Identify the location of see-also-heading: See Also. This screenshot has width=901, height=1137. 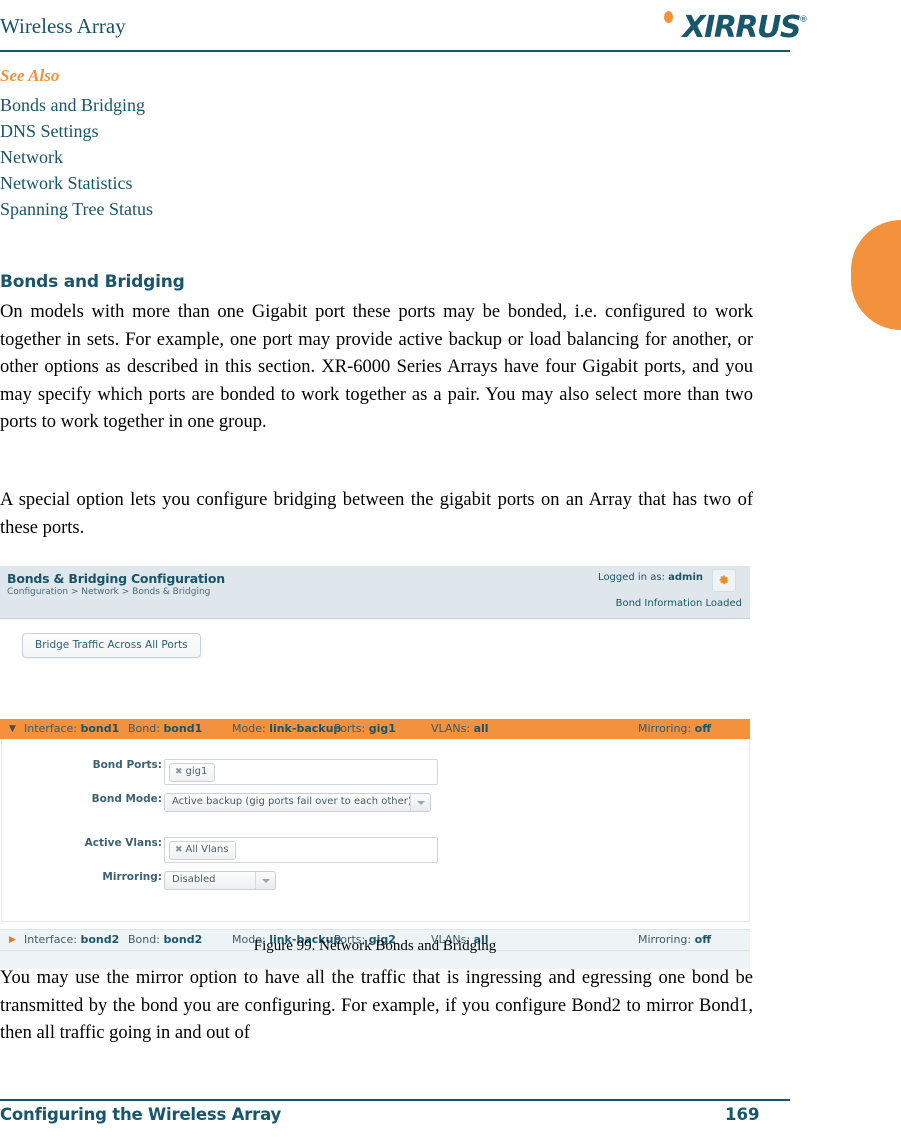
(30, 75).